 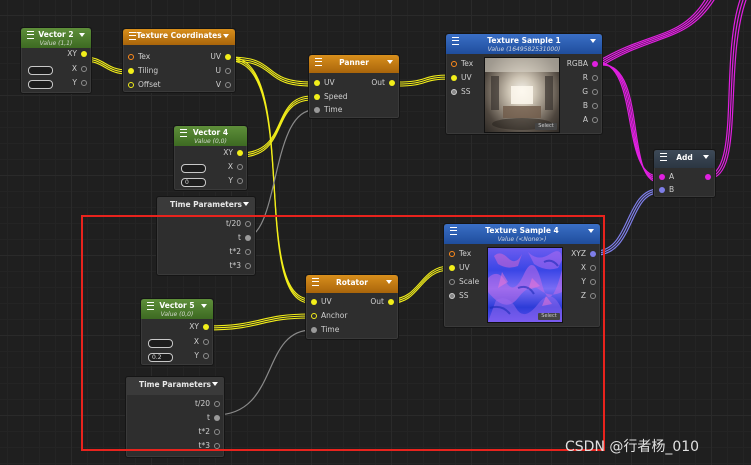 What do you see at coordinates (210, 132) in the screenshot?
I see `node-title: Vector 4` at bounding box center [210, 132].